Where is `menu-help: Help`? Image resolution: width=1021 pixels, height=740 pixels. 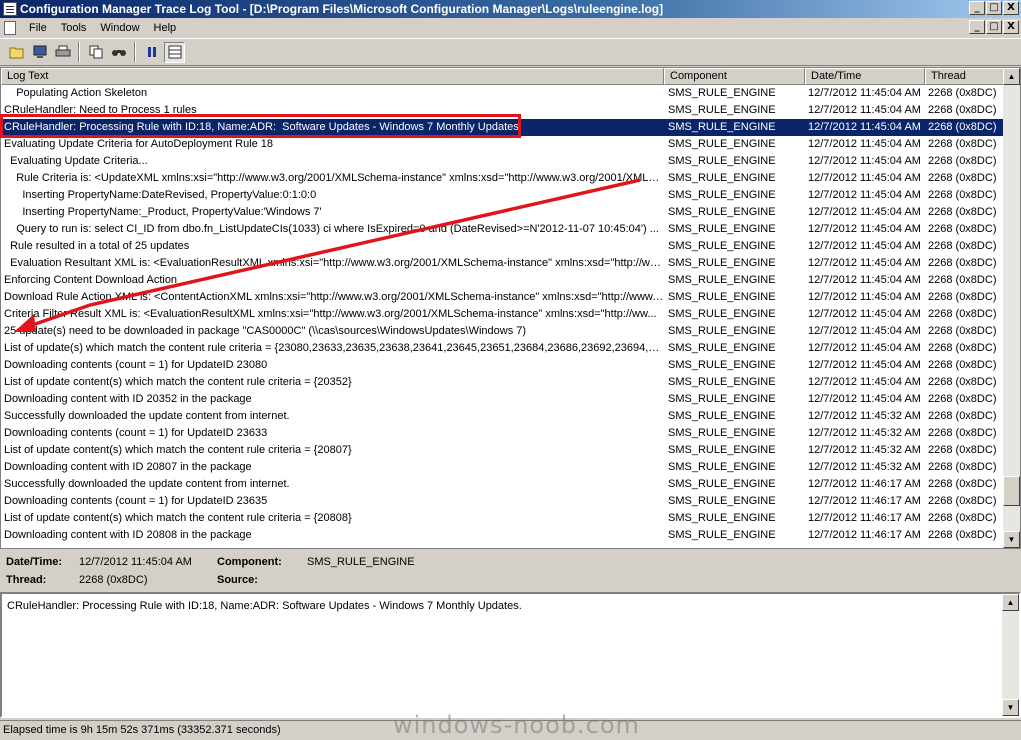
menu-help: Help is located at coordinates (165, 28).